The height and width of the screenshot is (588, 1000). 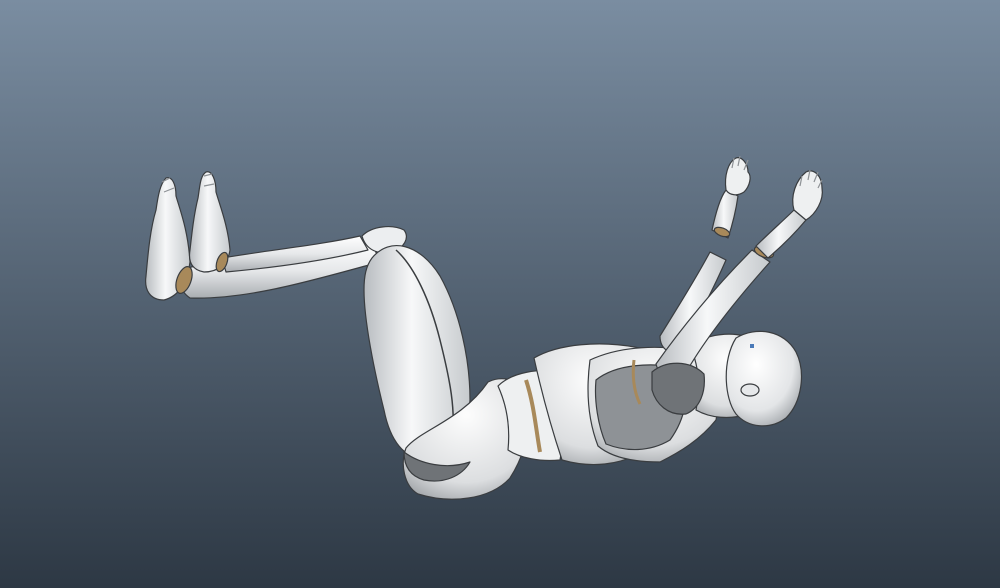 What do you see at coordinates (764, 378) in the screenshot?
I see `head` at bounding box center [764, 378].